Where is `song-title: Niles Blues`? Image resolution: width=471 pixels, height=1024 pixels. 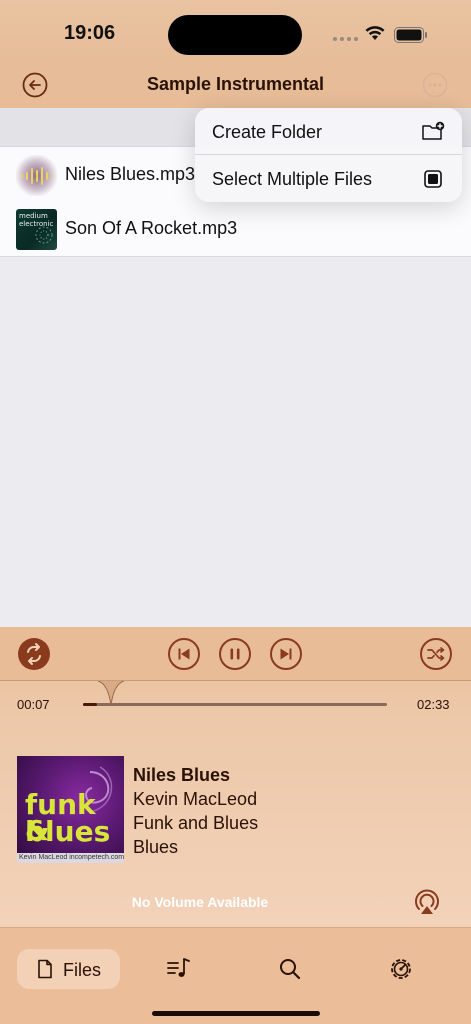 song-title: Niles Blues is located at coordinates (182, 775).